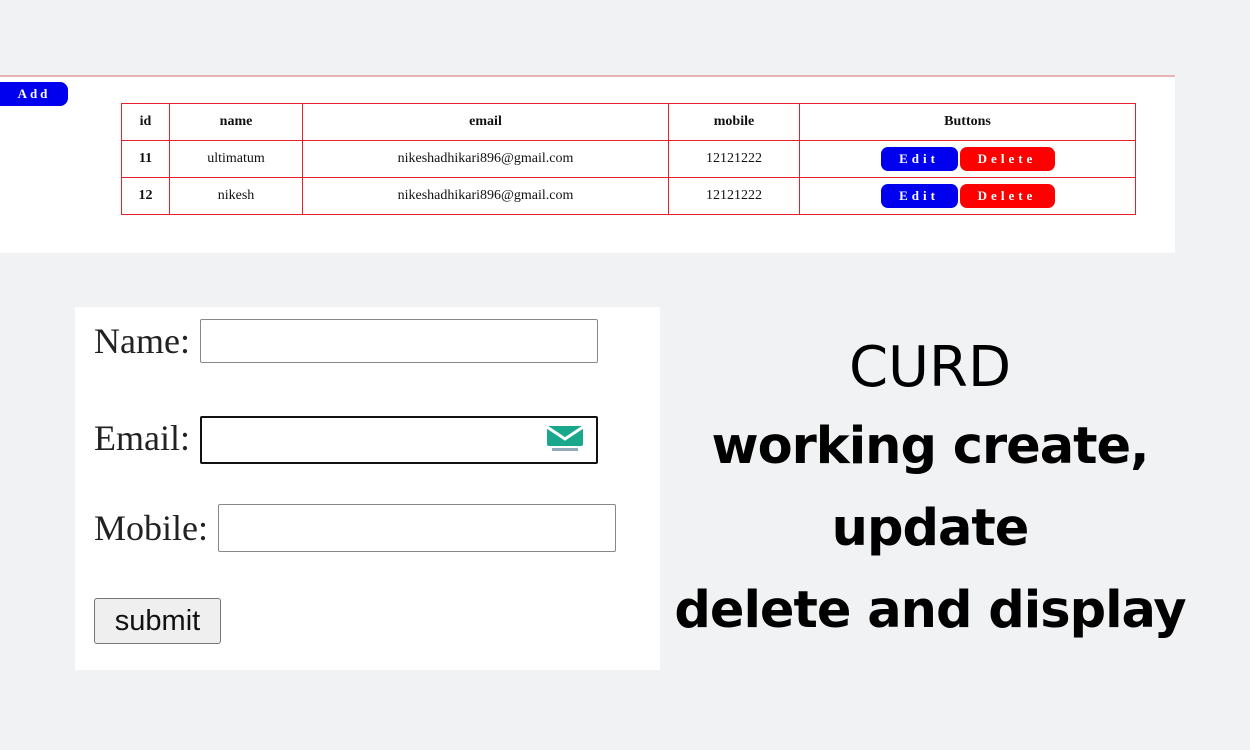  What do you see at coordinates (398, 341) in the screenshot?
I see `name-input` at bounding box center [398, 341].